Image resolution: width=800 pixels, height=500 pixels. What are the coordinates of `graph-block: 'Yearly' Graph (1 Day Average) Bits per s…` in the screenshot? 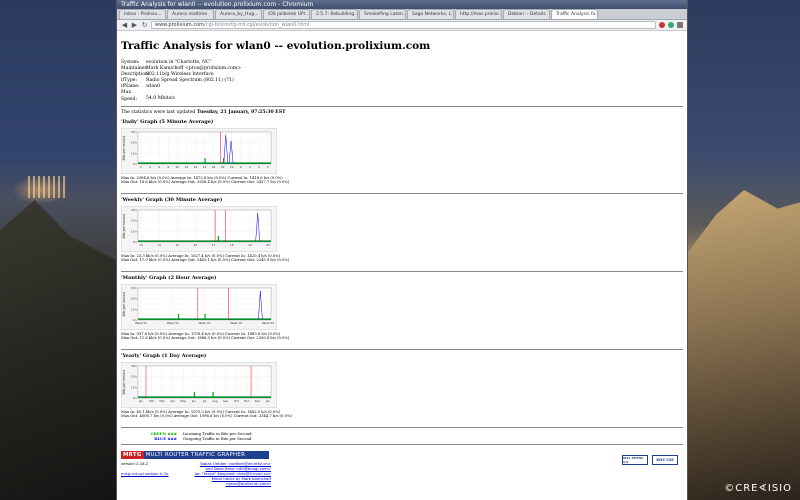 It's located at (402, 388).